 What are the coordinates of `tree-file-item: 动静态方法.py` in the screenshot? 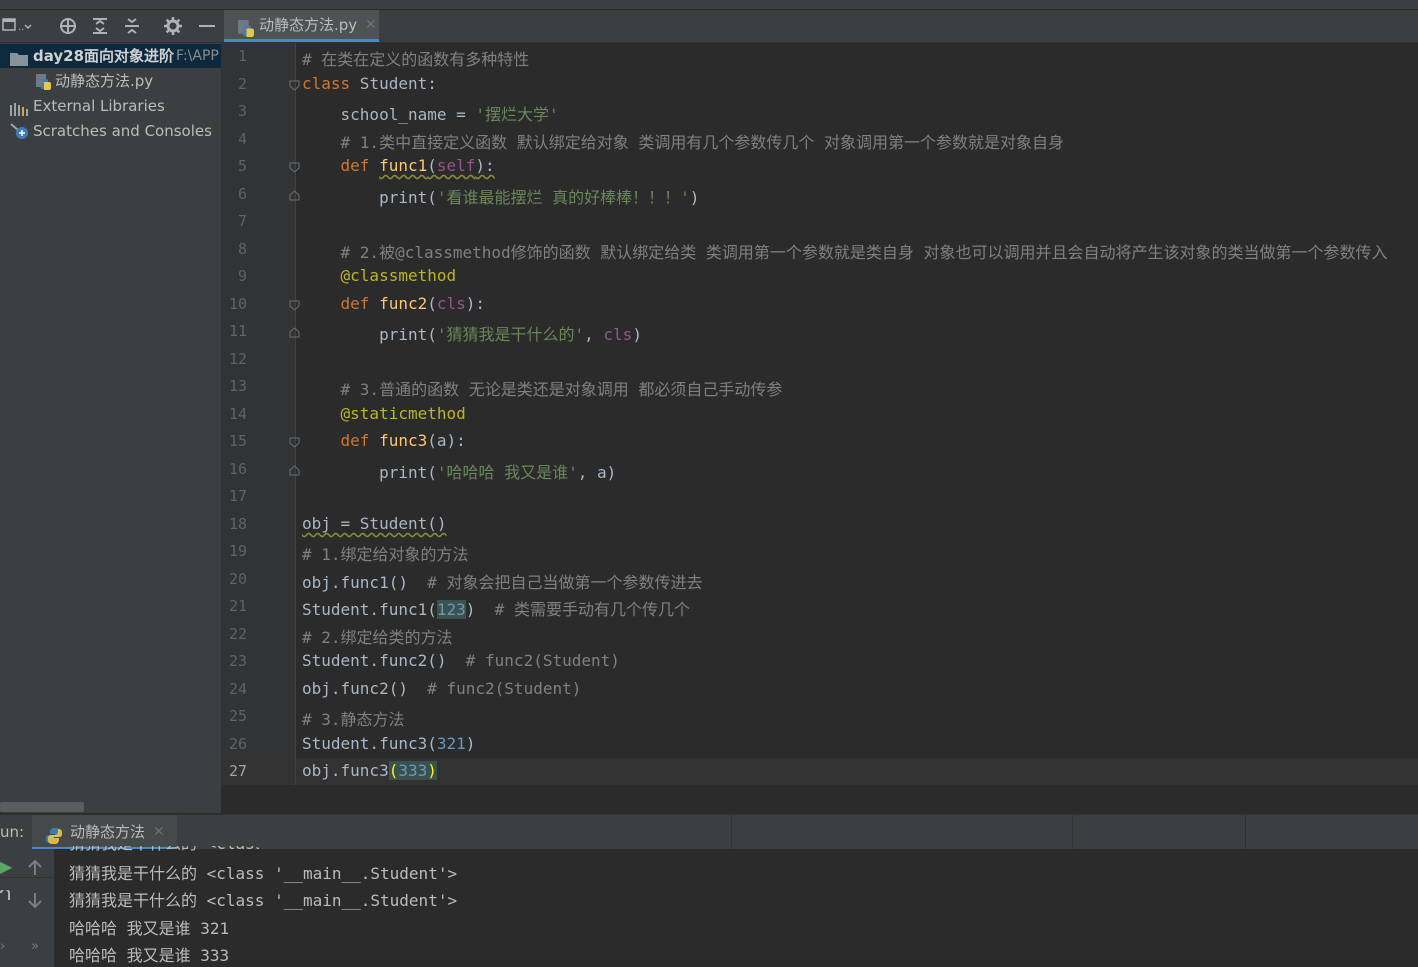 It's located at (110, 81).